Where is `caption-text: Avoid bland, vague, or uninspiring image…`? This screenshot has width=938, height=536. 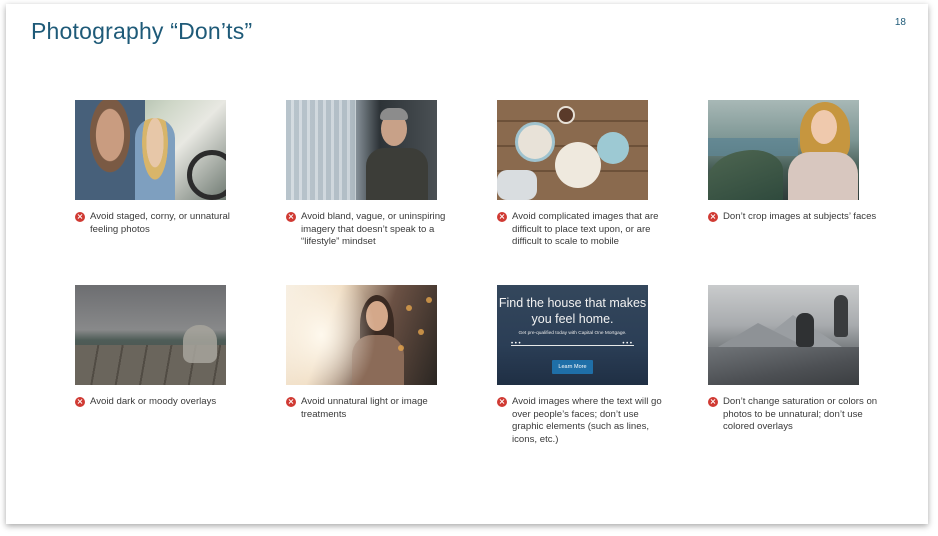 caption-text: Avoid bland, vague, or uninspiring image… is located at coordinates (373, 229).